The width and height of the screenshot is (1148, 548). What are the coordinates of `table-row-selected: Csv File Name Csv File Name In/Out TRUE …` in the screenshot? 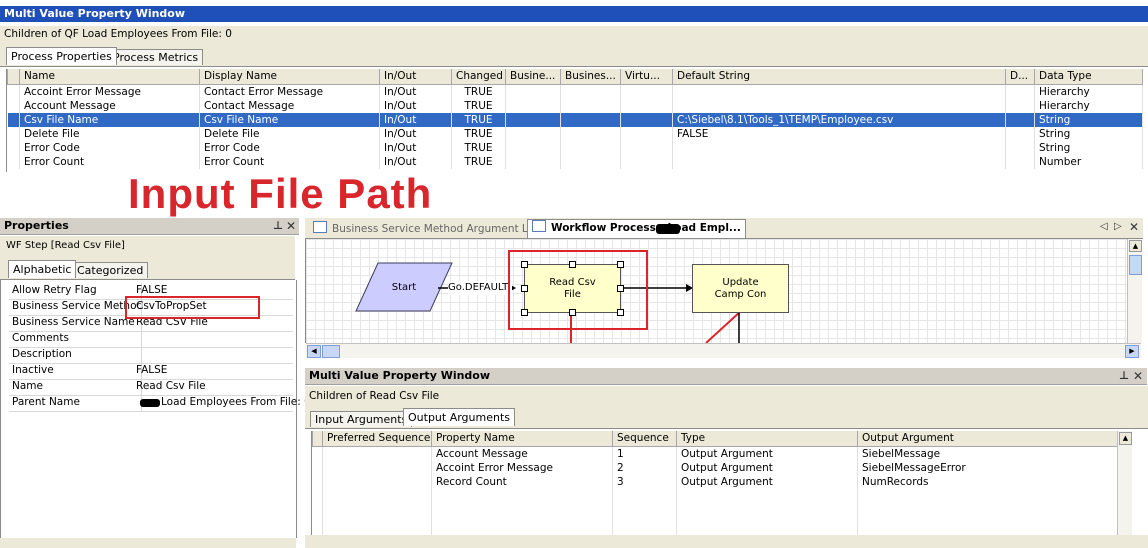 It's located at (575, 120).